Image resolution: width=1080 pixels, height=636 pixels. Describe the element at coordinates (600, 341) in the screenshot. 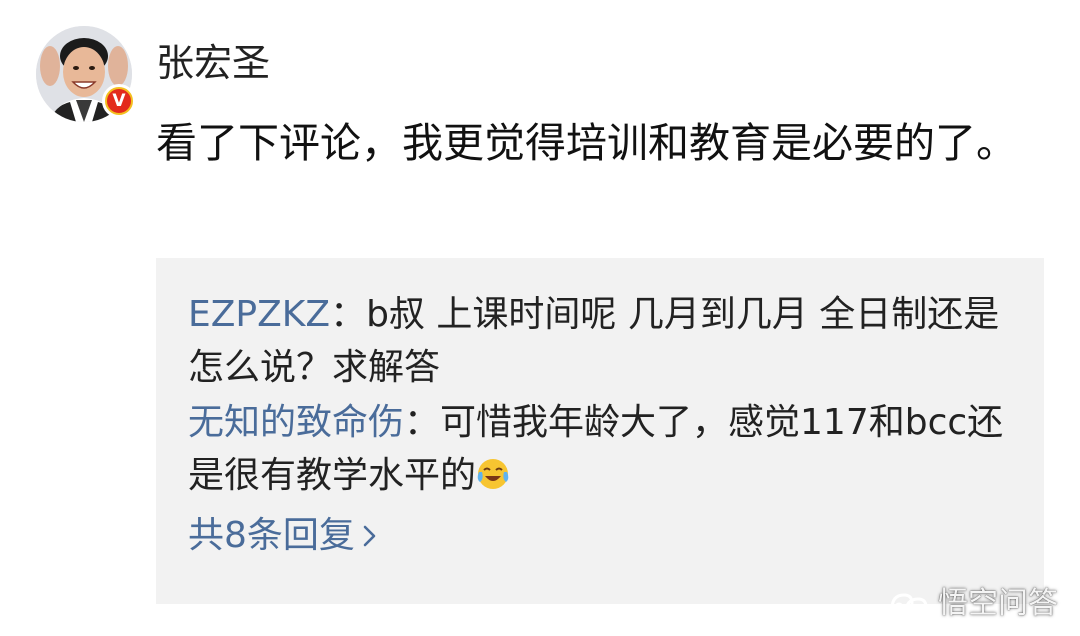

I see `reply-item: EZPZKZ：b叔 上课时间呢 几月到几月 全日制还是怎么说？求解答` at that location.